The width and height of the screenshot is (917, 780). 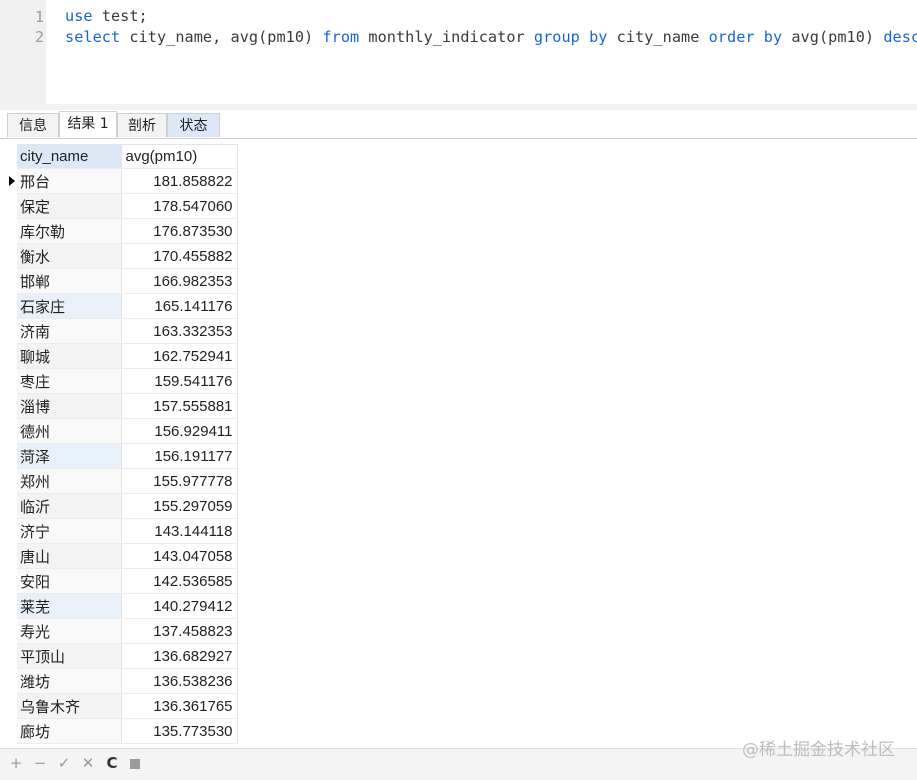 What do you see at coordinates (135, 764) in the screenshot?
I see `stop-icon` at bounding box center [135, 764].